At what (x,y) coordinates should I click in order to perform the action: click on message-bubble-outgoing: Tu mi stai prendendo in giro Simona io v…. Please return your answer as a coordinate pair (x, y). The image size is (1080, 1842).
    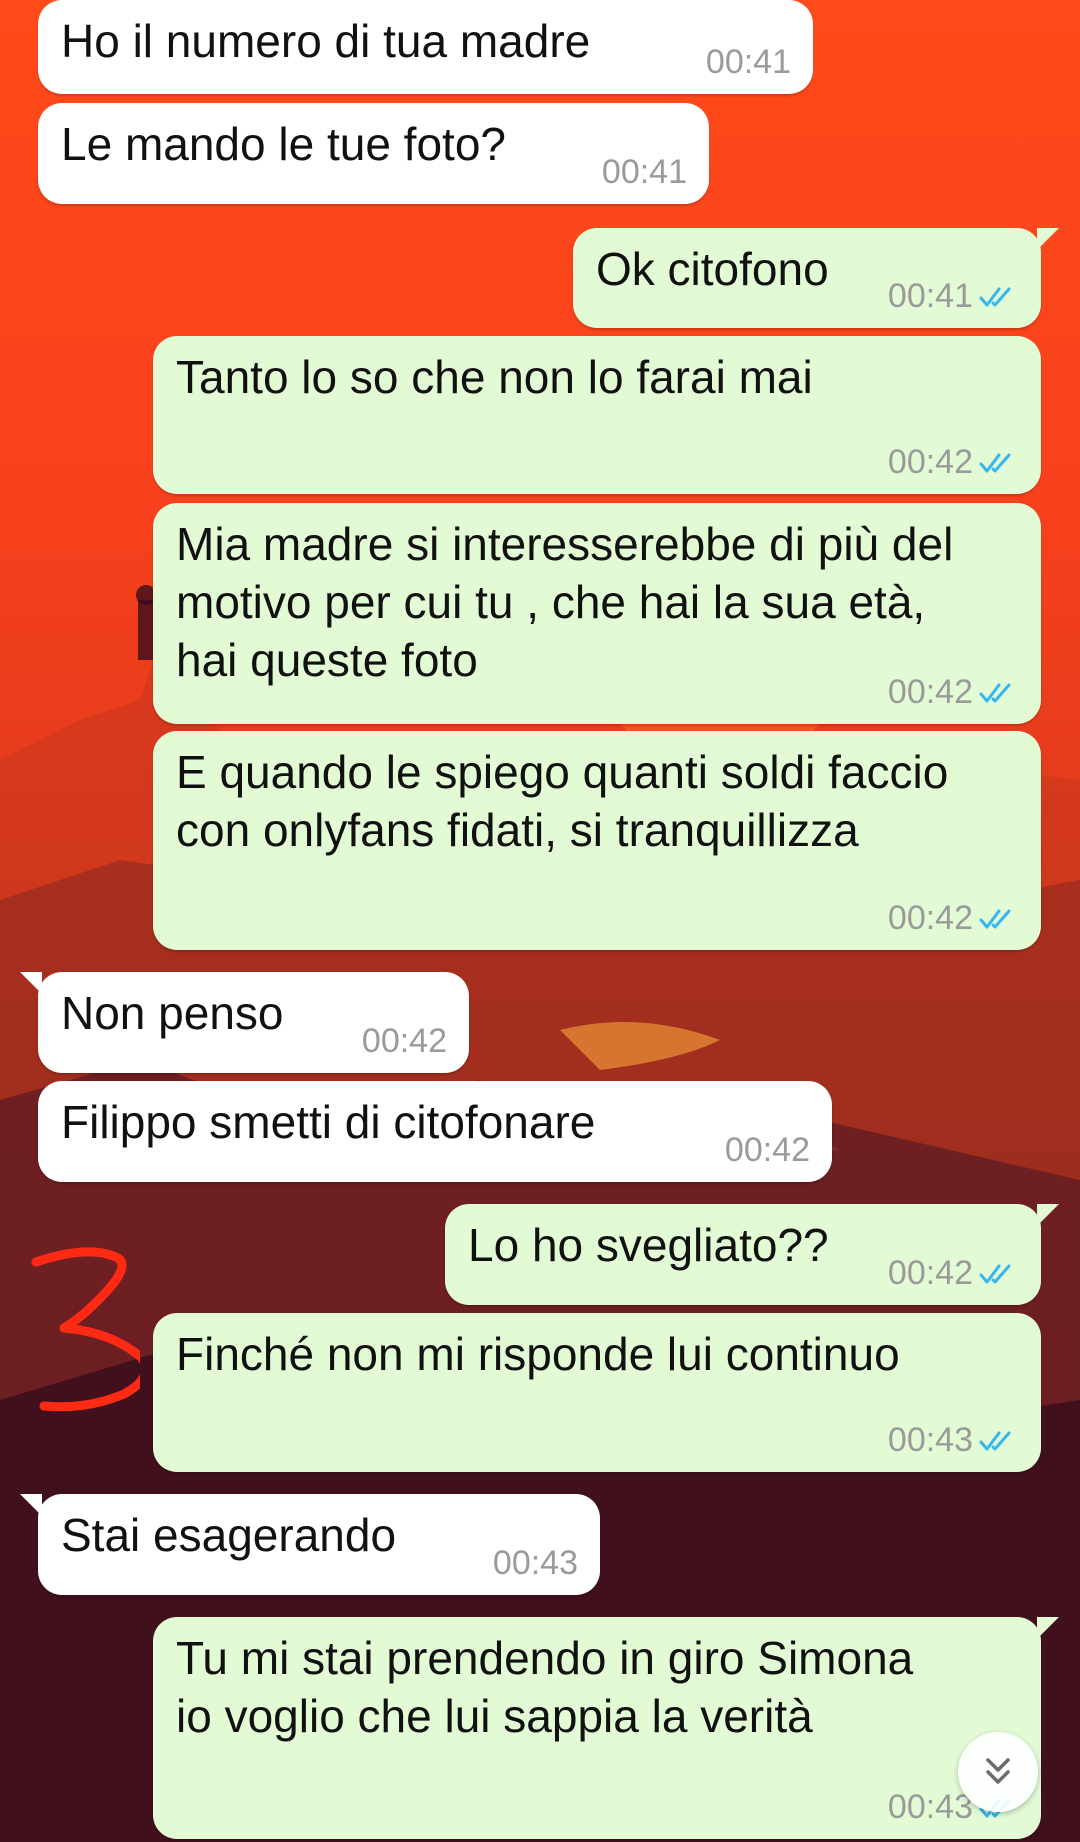
    Looking at the image, I should click on (606, 1728).